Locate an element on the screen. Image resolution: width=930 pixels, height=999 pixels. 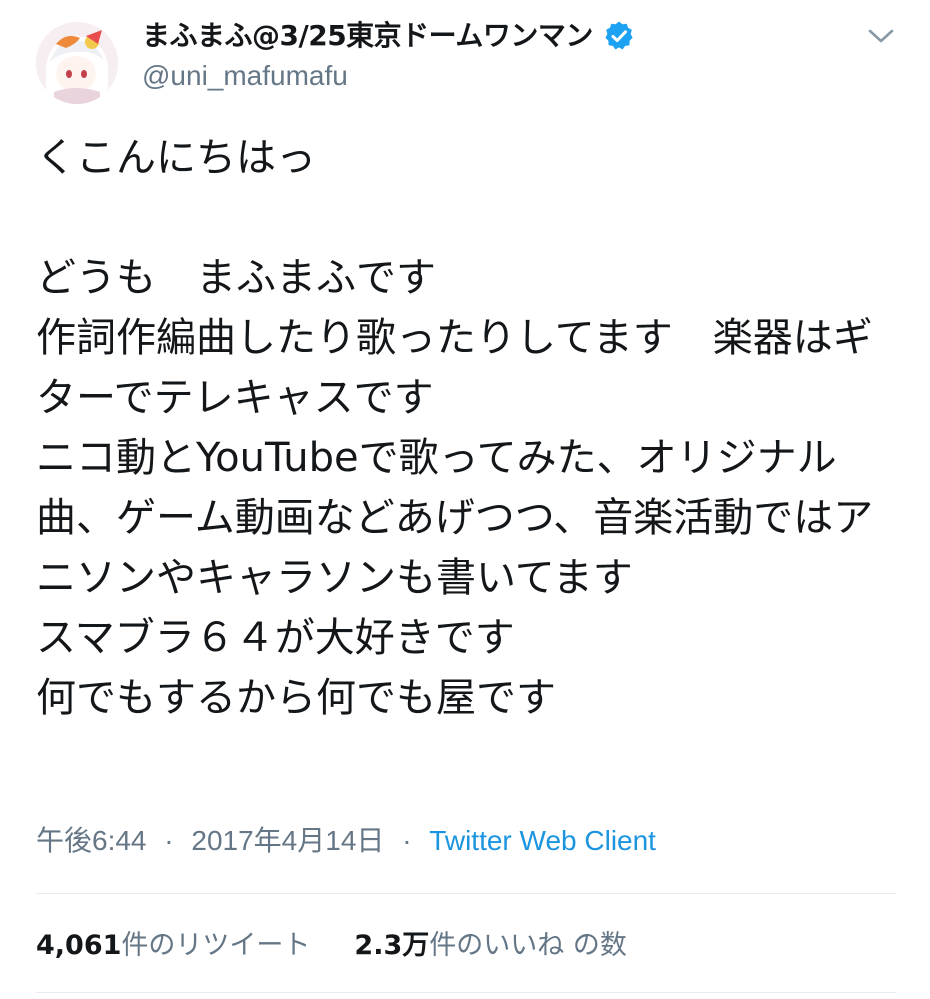
chevron-down-icon is located at coordinates (881, 36).